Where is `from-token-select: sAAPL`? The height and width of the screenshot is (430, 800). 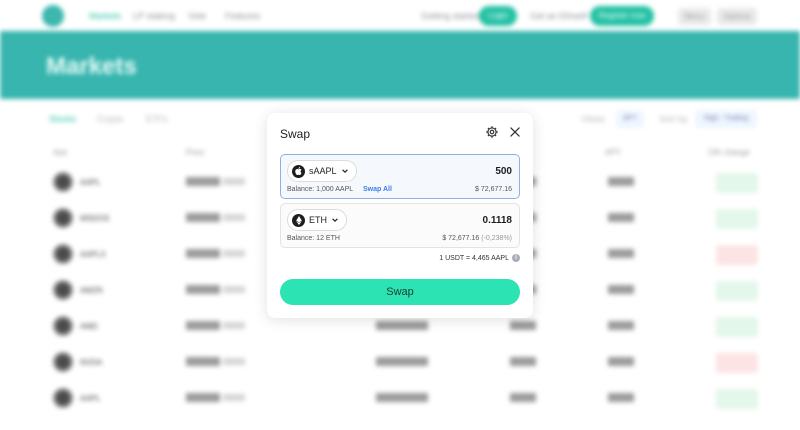 from-token-select: sAAPL is located at coordinates (322, 171).